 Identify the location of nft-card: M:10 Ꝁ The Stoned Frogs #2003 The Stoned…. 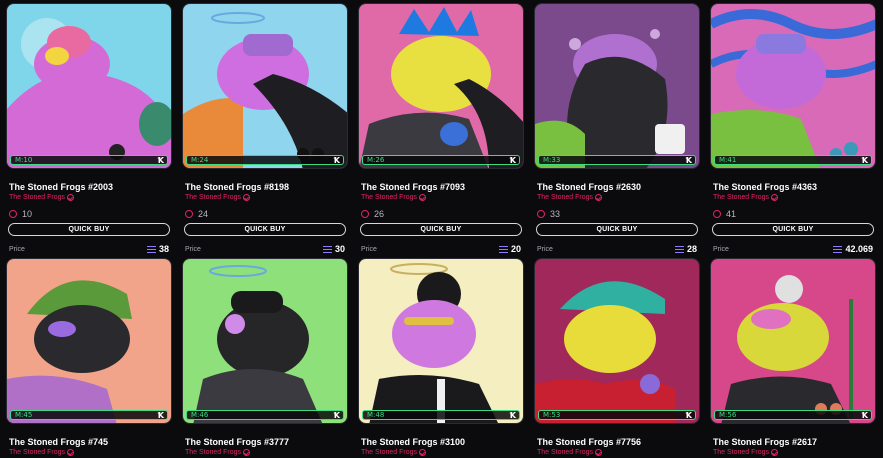
(89, 128).